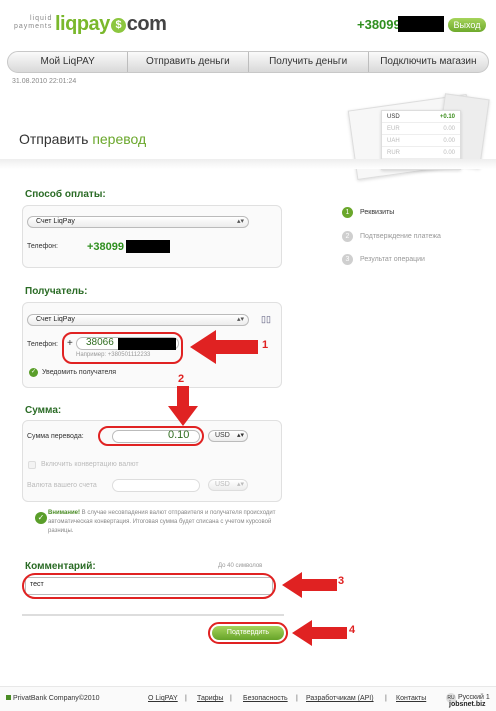 Image resolution: width=496 pixels, height=711 pixels. I want to click on payment-phone-label: Телефон:, so click(42, 246).